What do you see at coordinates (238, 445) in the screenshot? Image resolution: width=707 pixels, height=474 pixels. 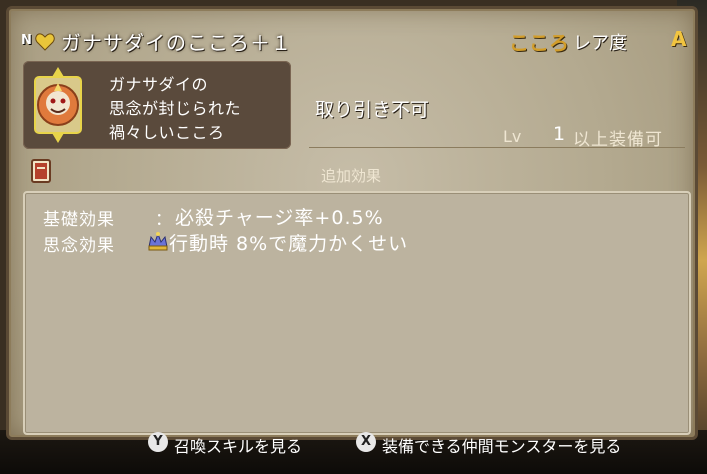 I see `y-button-label: 召喚スキルを見る` at bounding box center [238, 445].